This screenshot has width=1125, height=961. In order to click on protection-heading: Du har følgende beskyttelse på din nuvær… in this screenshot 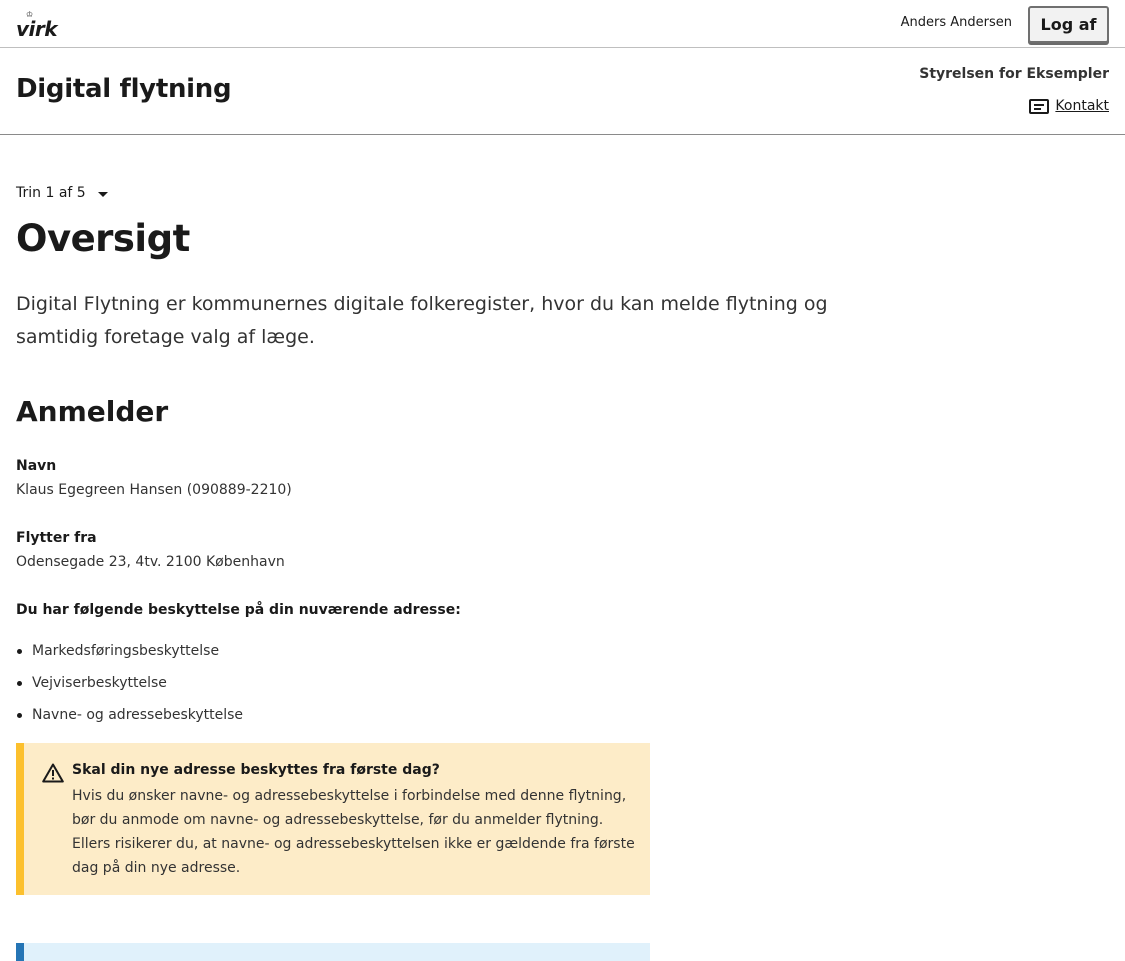, I will do `click(238, 610)`.